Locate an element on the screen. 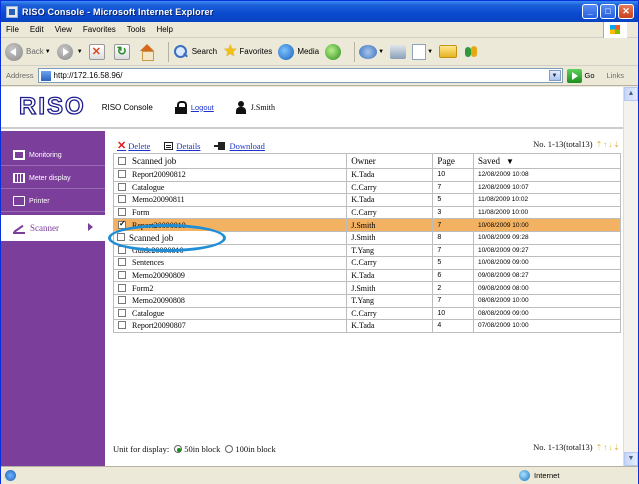  media-button: Media is located at coordinates (298, 51).